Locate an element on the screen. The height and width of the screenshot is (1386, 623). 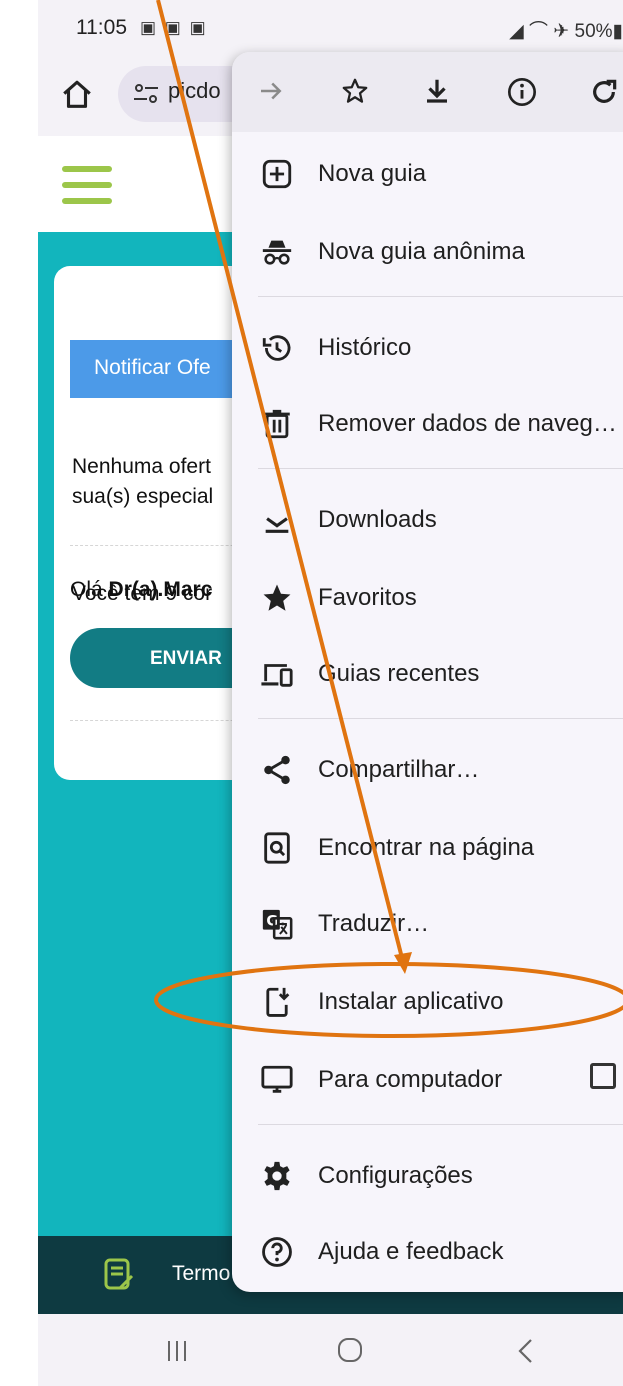
terms-link: Termo is located at coordinates (201, 1274).